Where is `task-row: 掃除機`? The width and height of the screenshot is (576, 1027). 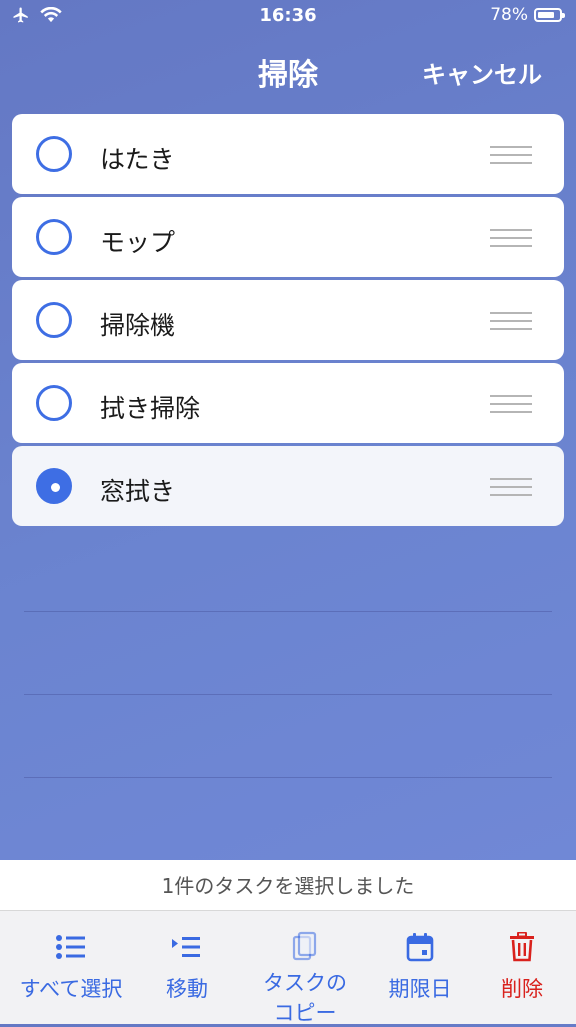 task-row: 掃除機 is located at coordinates (288, 320).